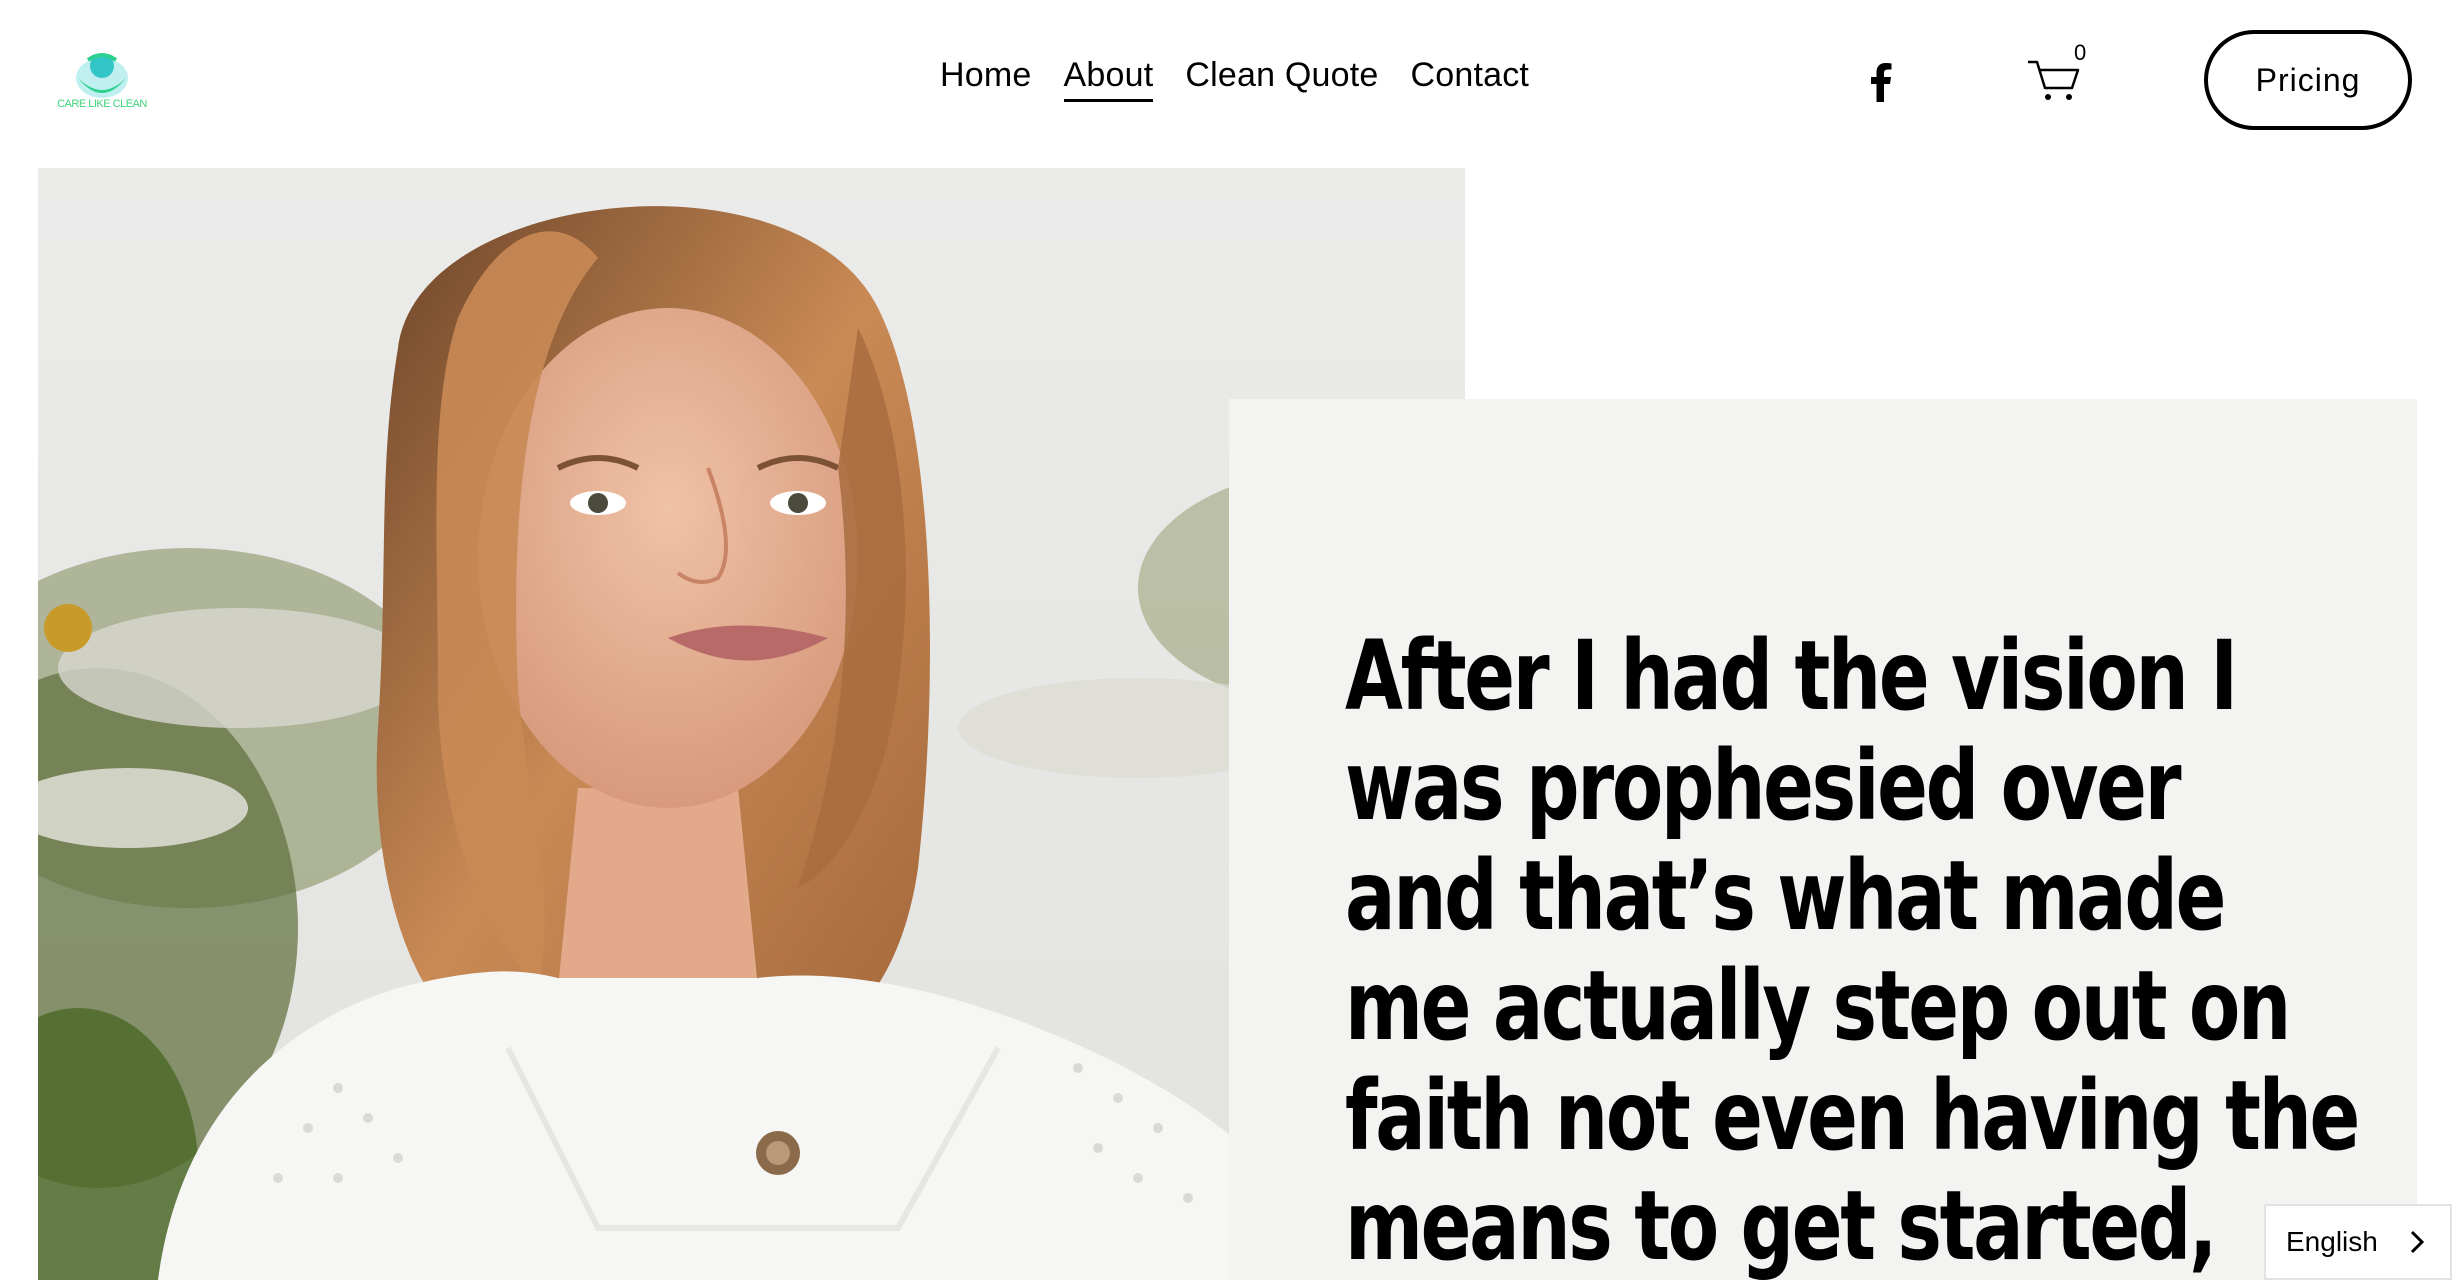  What do you see at coordinates (1880, 81) in the screenshot?
I see `facebook-icon` at bounding box center [1880, 81].